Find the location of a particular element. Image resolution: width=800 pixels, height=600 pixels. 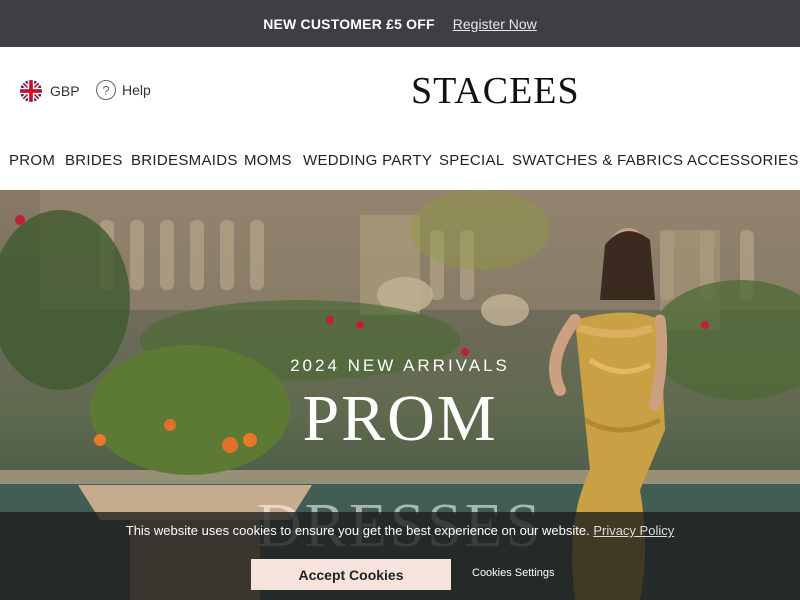

help-link: ? Help is located at coordinates (123, 90).